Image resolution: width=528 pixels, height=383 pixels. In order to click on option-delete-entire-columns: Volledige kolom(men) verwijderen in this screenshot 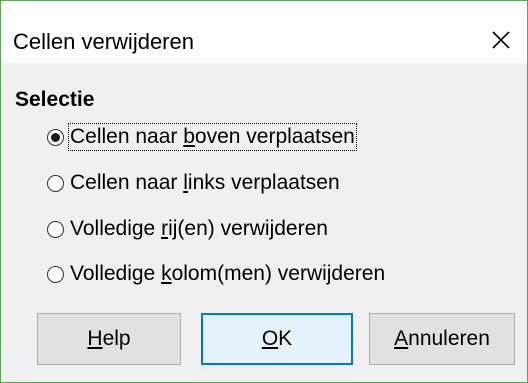, I will do `click(216, 274)`.